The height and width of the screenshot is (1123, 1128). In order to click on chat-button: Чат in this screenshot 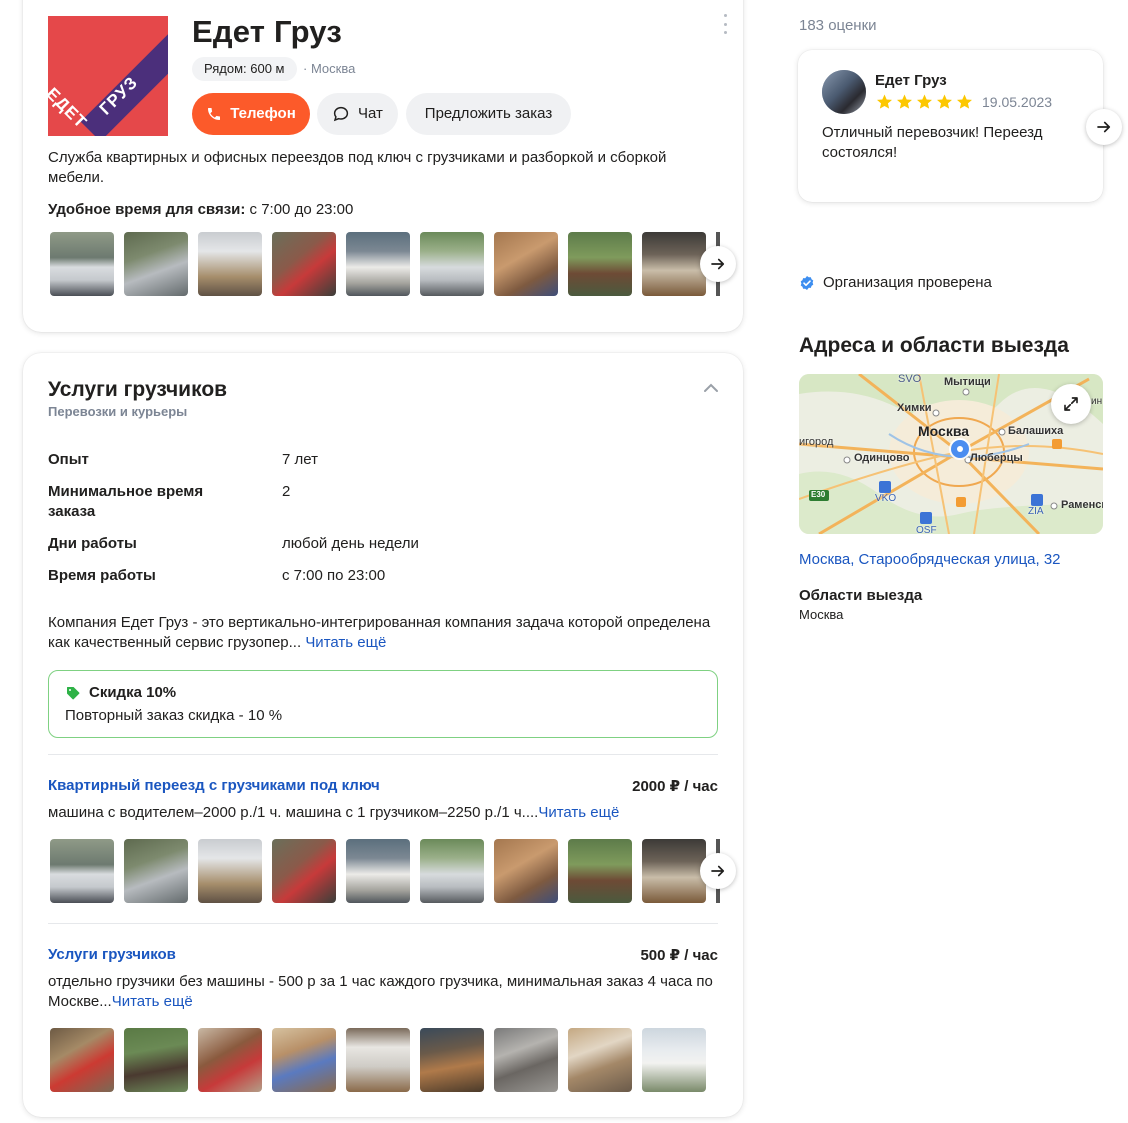, I will do `click(357, 114)`.